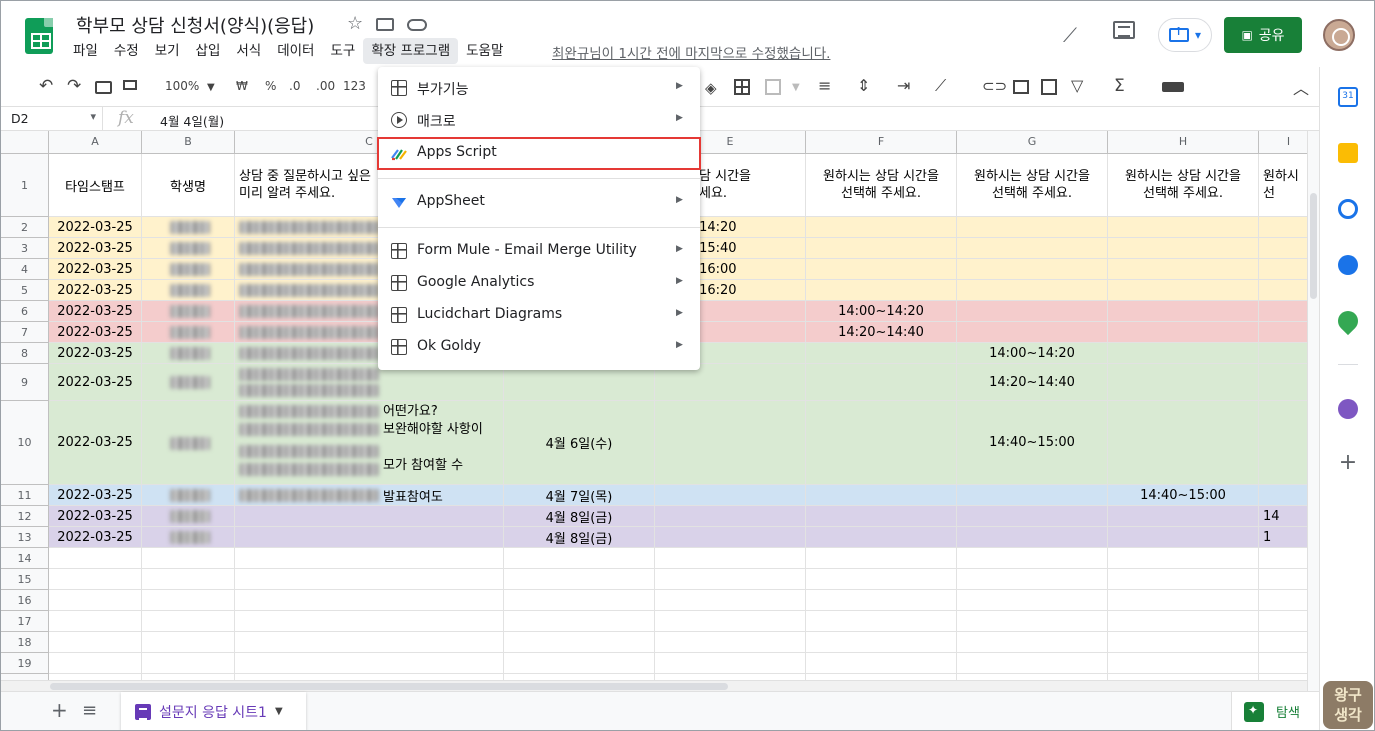 This screenshot has width=1375, height=731. I want to click on row-header: 5, so click(25, 290).